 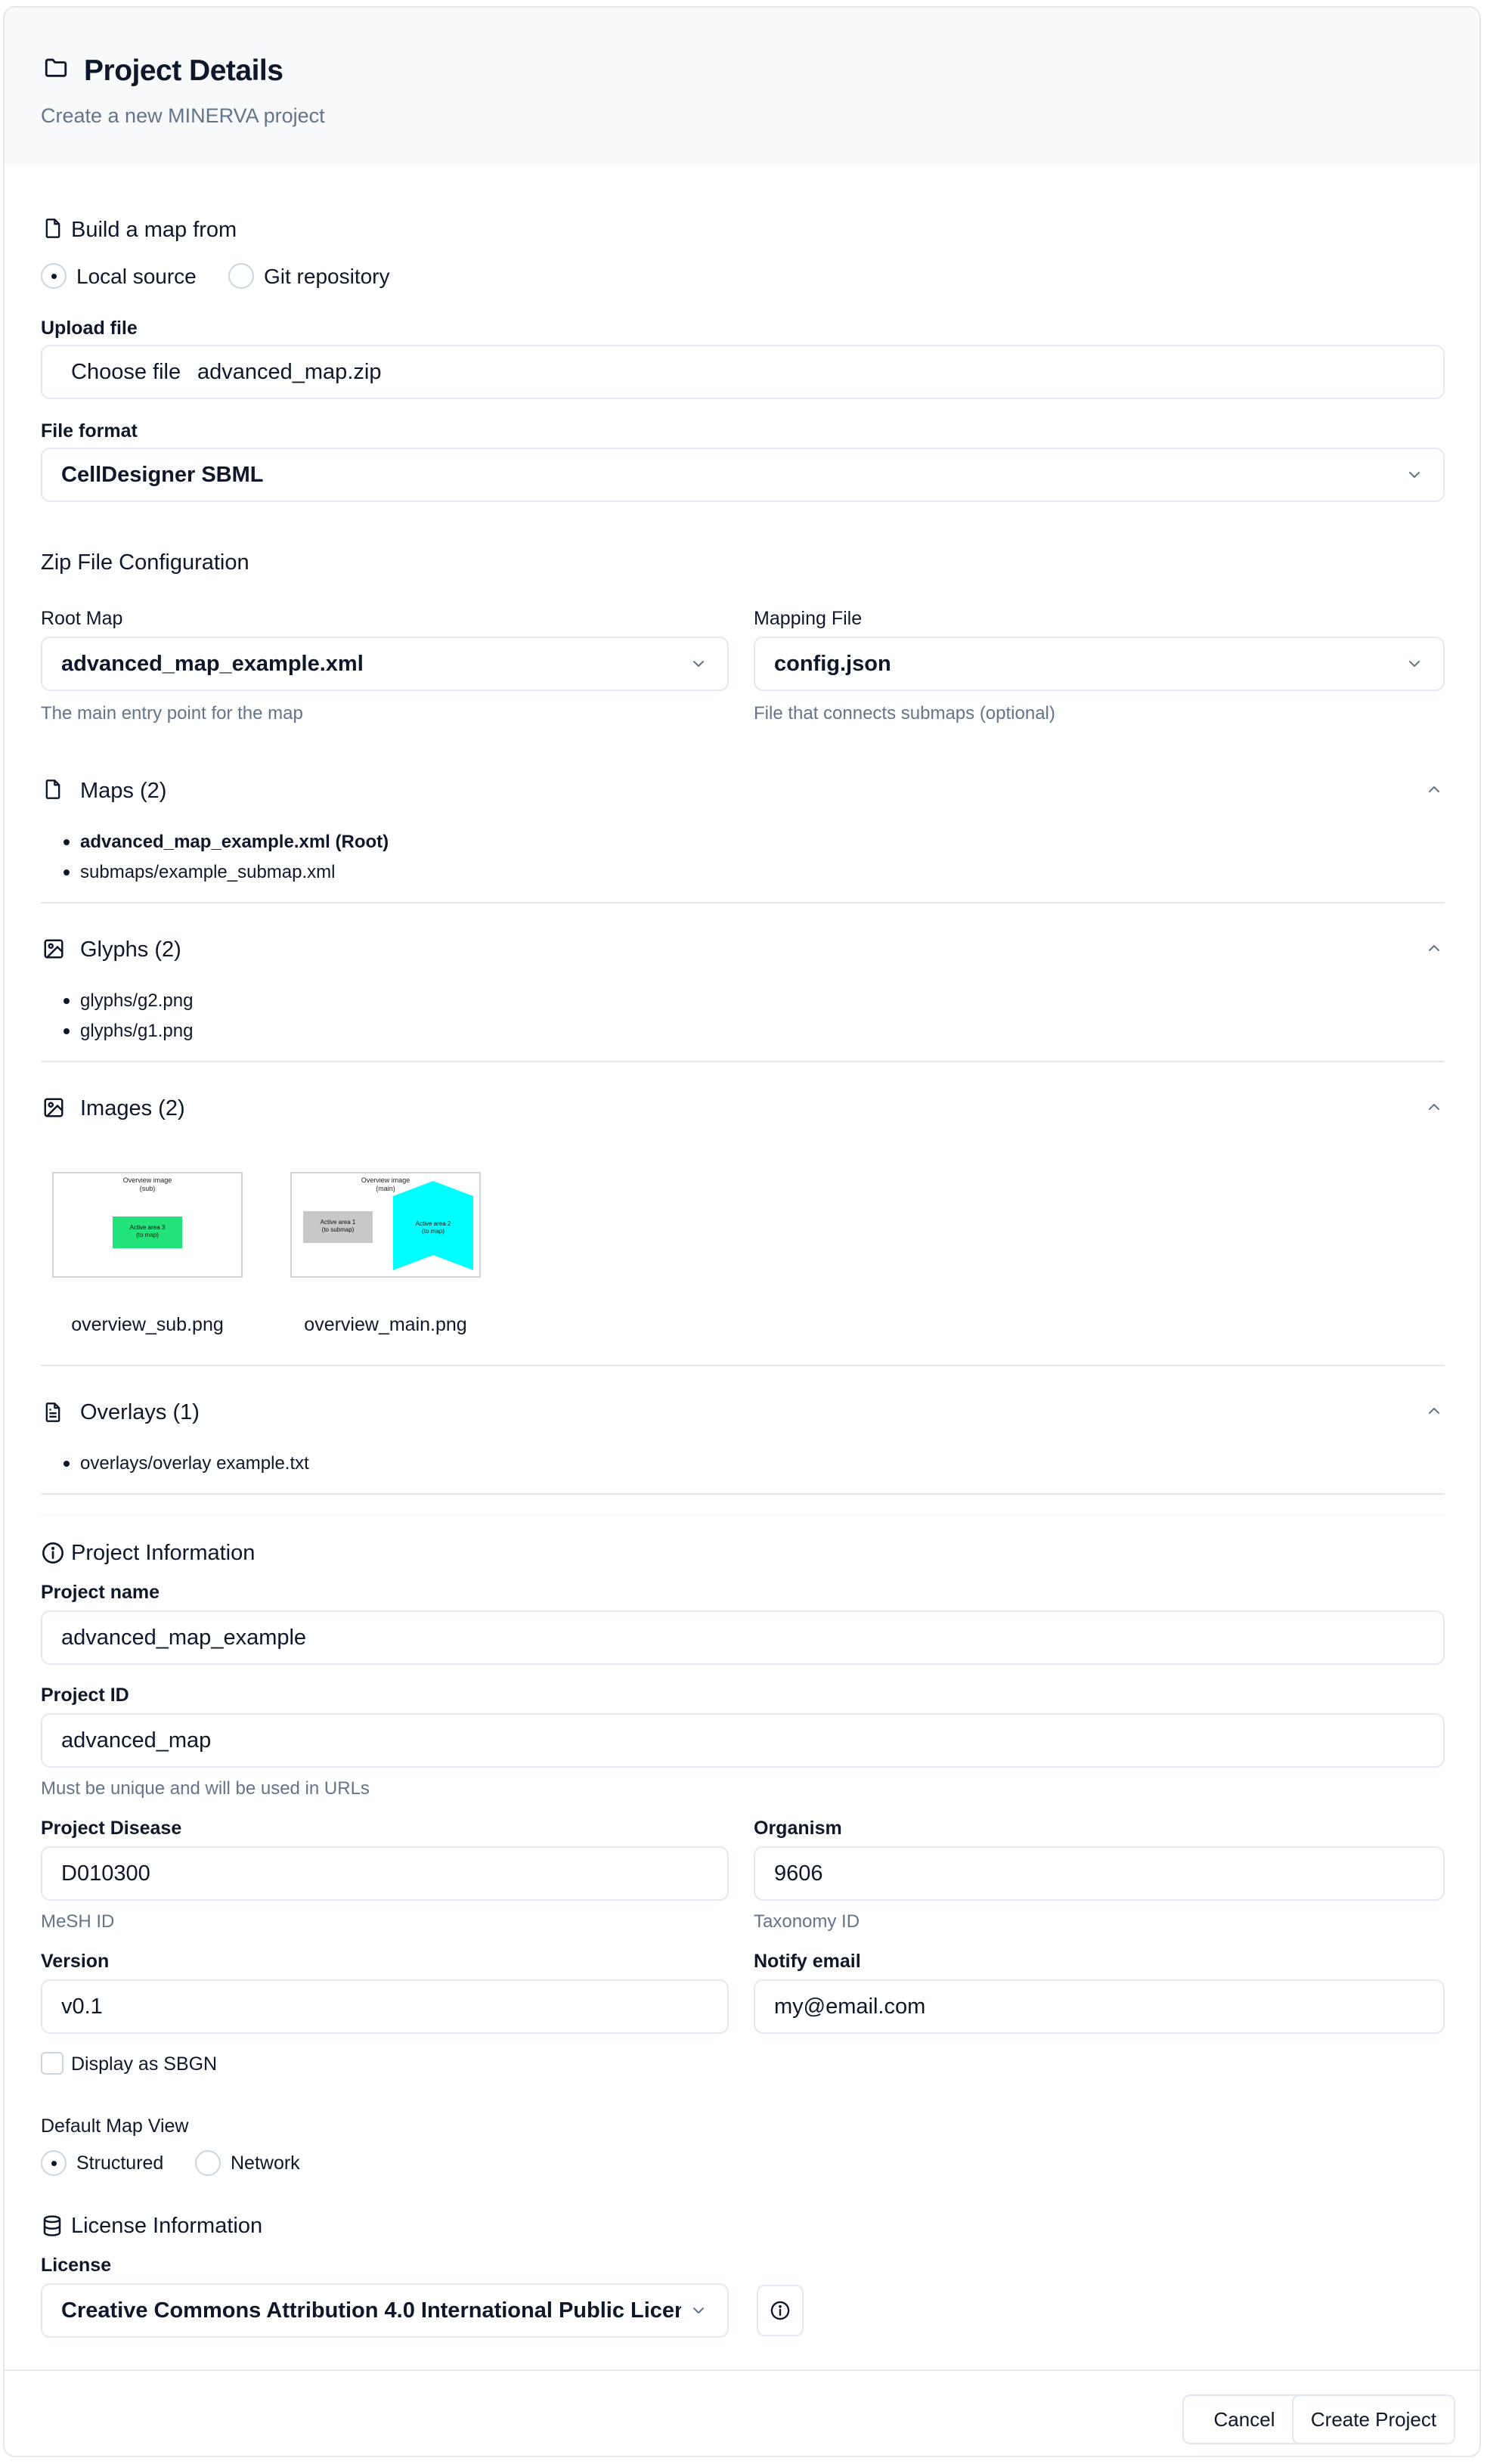 I want to click on folder-icon, so click(x=56, y=67).